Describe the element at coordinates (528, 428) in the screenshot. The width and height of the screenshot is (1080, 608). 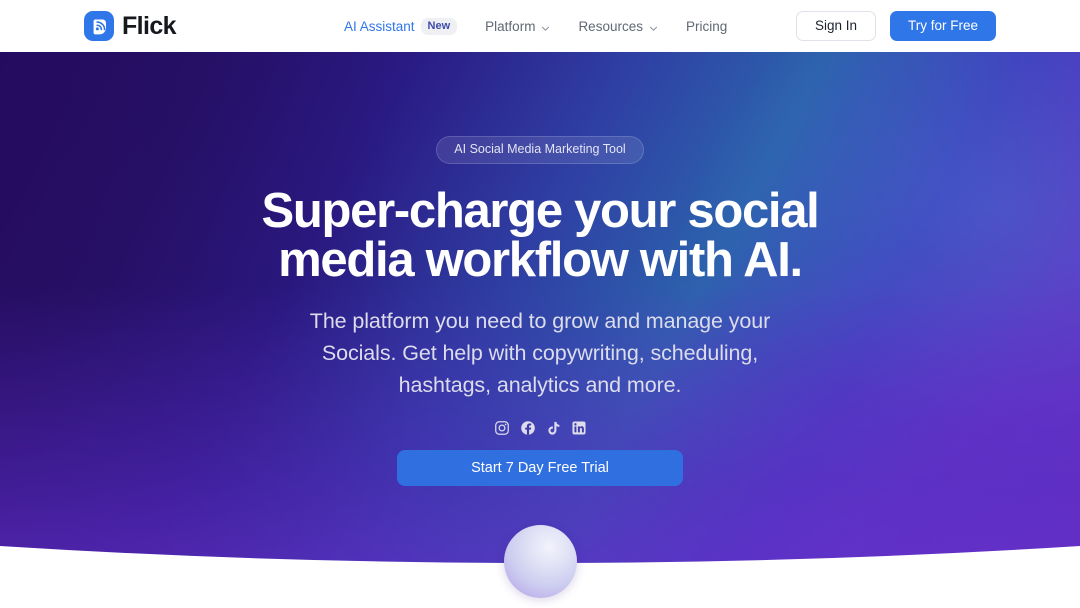
I see `facebook-icon` at that location.